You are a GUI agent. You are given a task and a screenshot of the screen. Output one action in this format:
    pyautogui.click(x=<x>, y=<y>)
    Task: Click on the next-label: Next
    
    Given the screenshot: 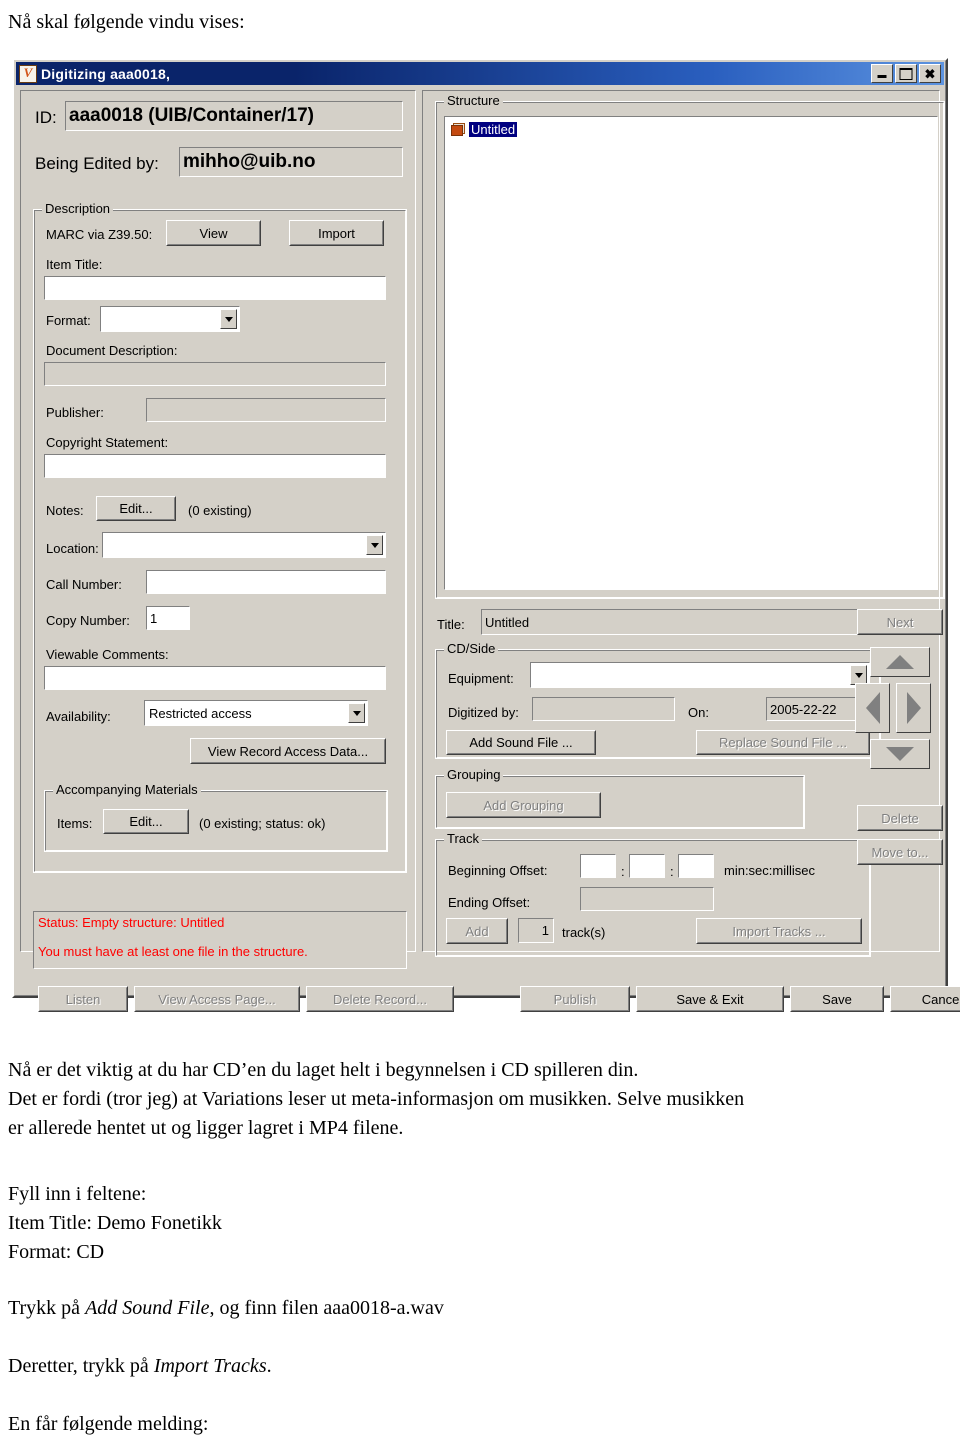 What is the action you would take?
    pyautogui.click(x=900, y=622)
    